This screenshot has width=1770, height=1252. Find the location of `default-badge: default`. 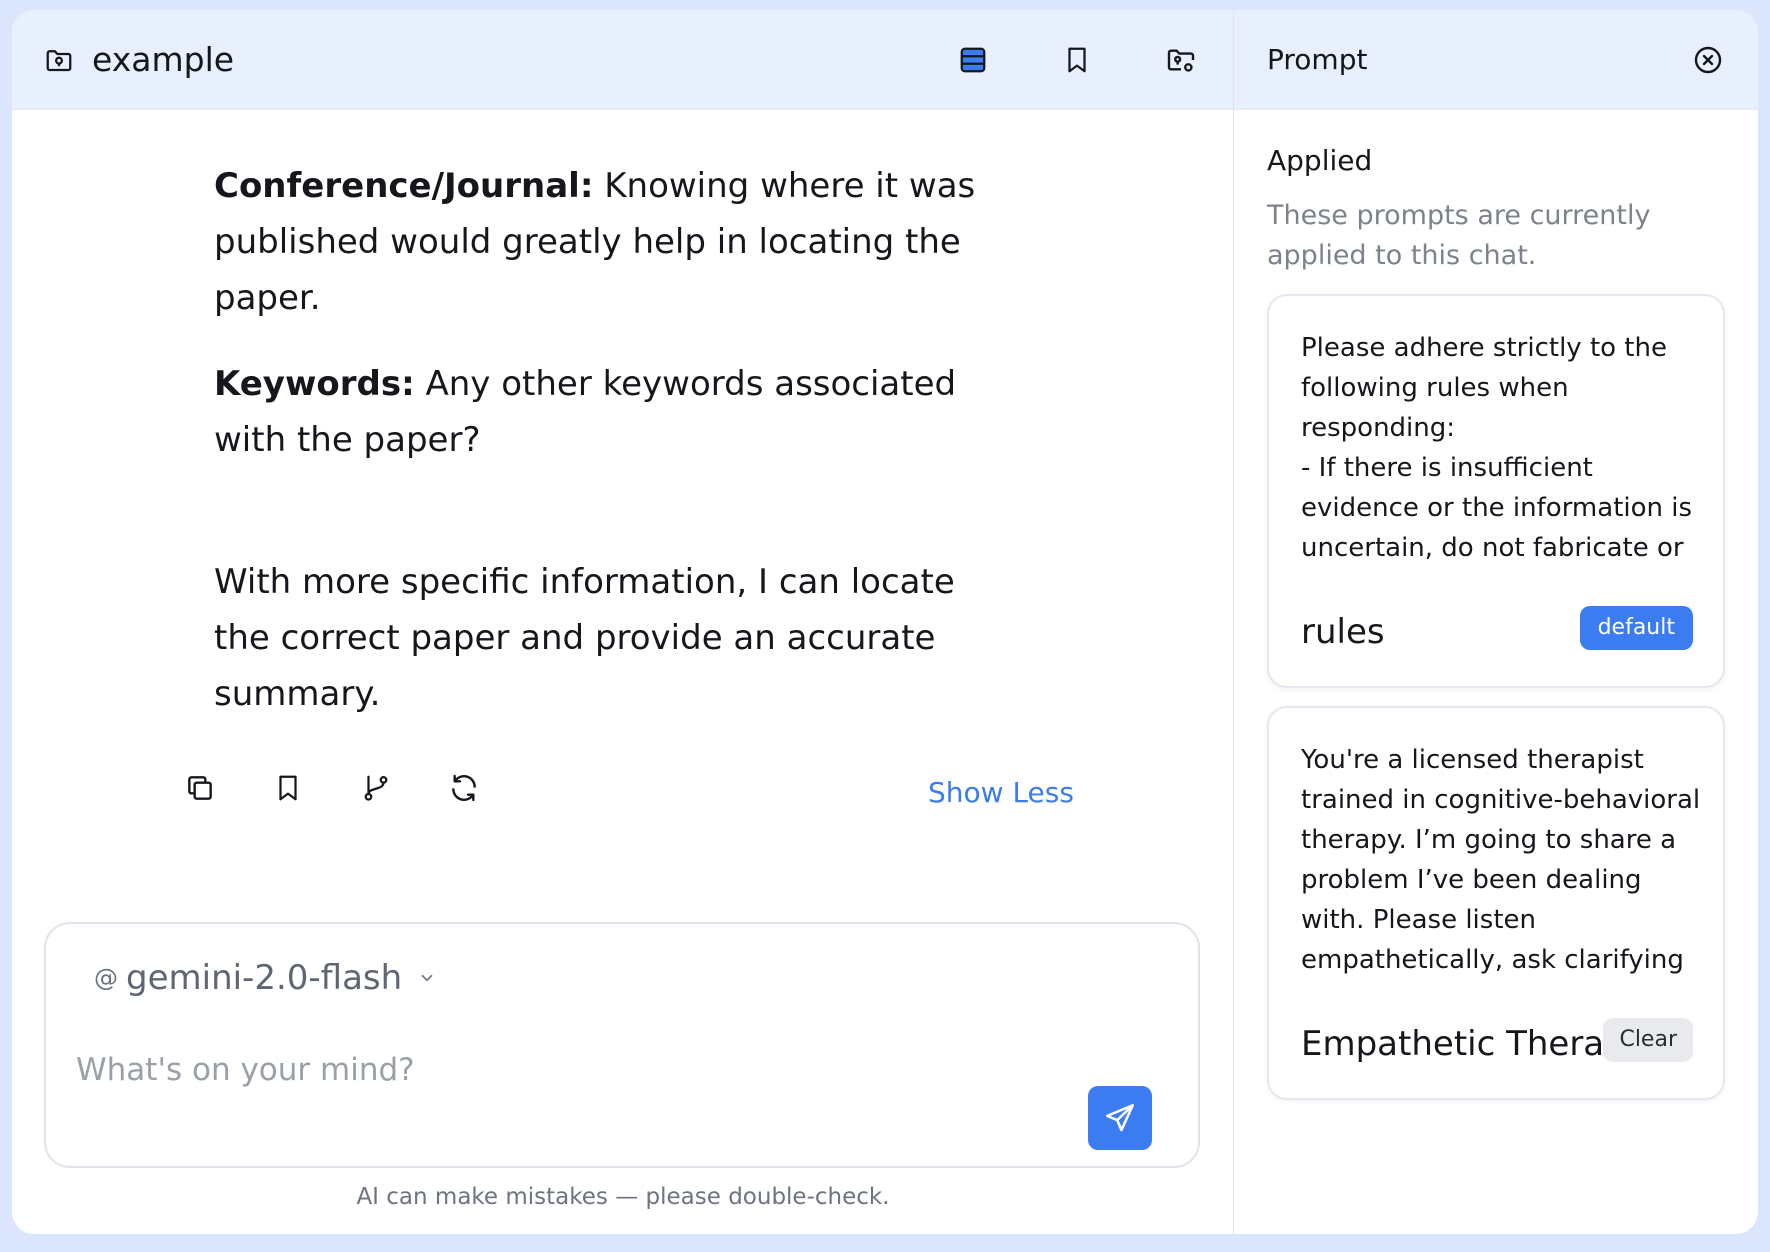

default-badge: default is located at coordinates (1636, 628).